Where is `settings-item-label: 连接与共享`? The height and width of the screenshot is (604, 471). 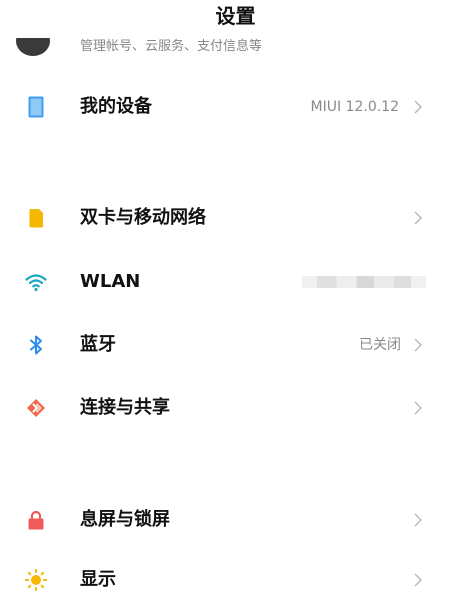 settings-item-label: 连接与共享 is located at coordinates (125, 407).